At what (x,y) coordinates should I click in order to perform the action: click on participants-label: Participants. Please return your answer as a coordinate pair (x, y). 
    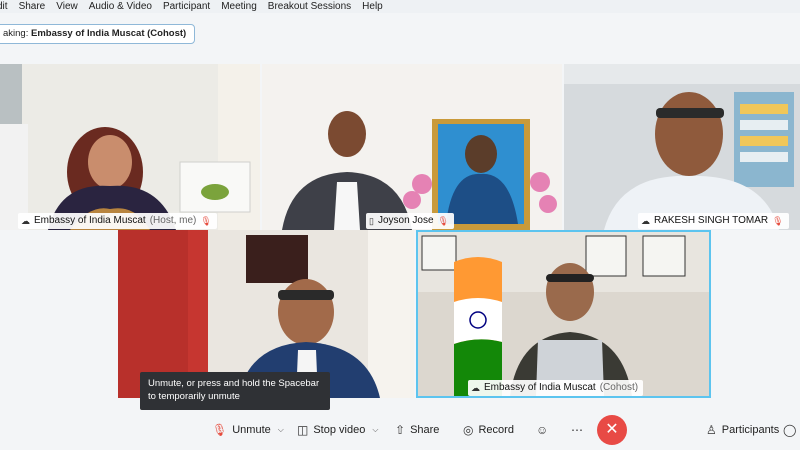
    Looking at the image, I should click on (750, 430).